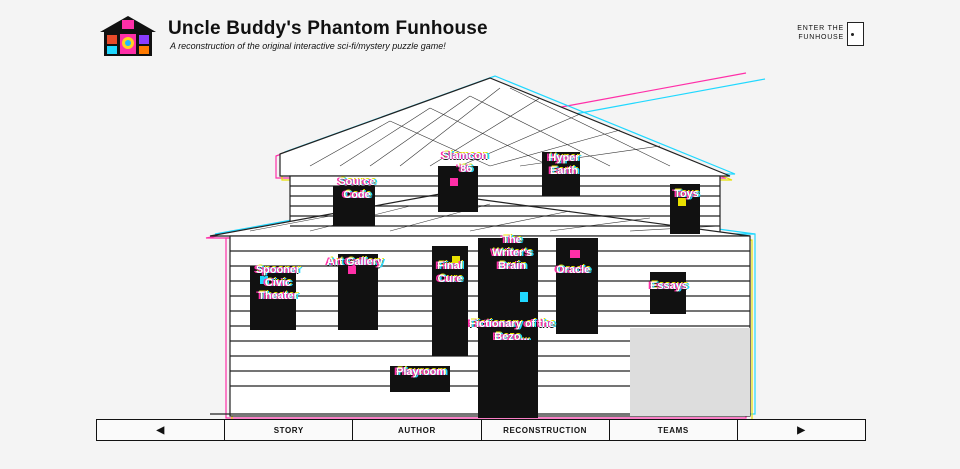 This screenshot has width=960, height=469. What do you see at coordinates (573, 270) in the screenshot?
I see `room-link-oracle: Oracle` at bounding box center [573, 270].